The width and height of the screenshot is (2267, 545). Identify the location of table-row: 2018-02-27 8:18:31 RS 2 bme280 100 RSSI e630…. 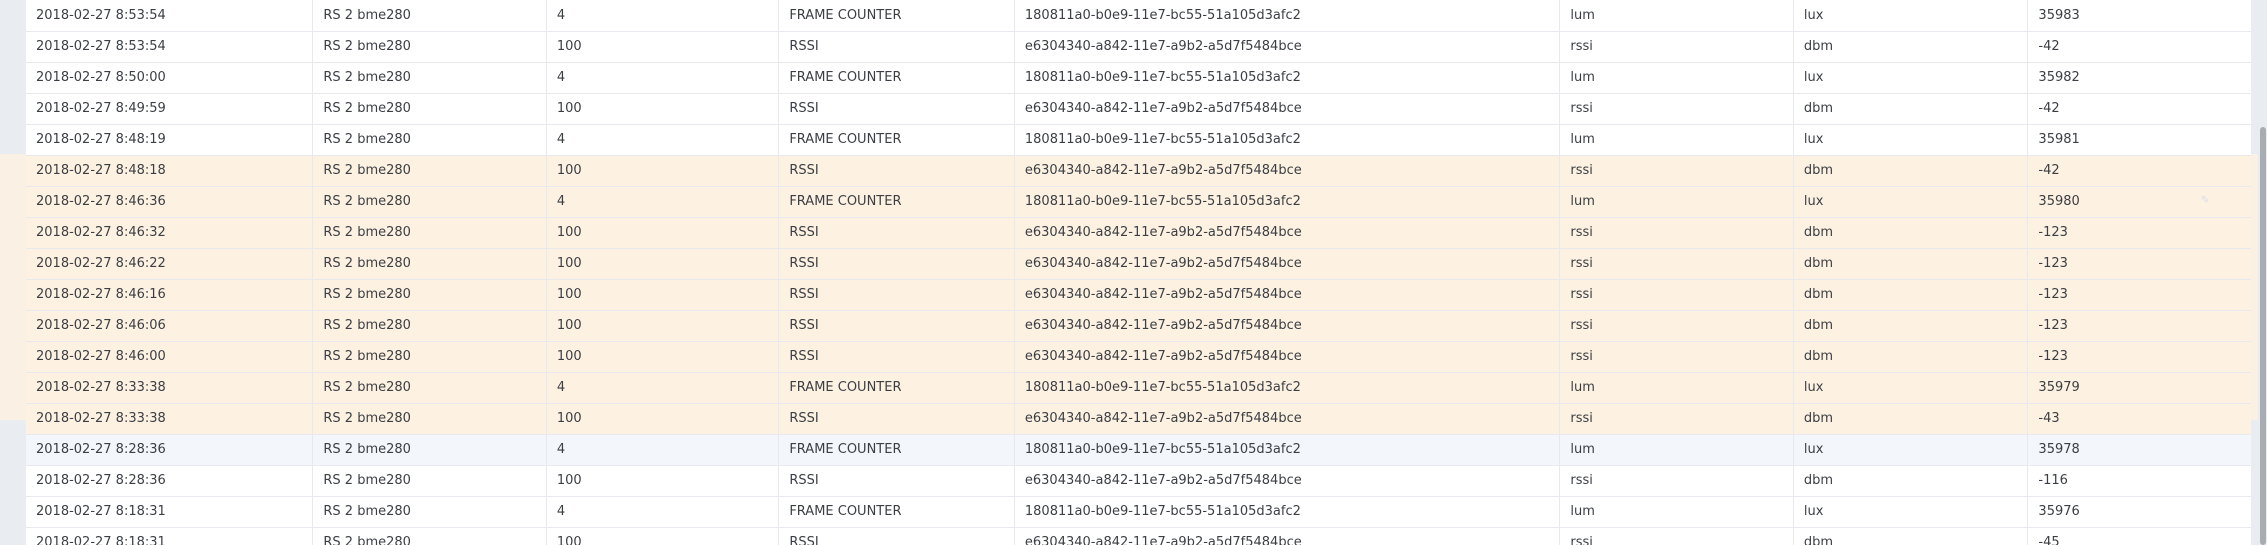
(1138, 536).